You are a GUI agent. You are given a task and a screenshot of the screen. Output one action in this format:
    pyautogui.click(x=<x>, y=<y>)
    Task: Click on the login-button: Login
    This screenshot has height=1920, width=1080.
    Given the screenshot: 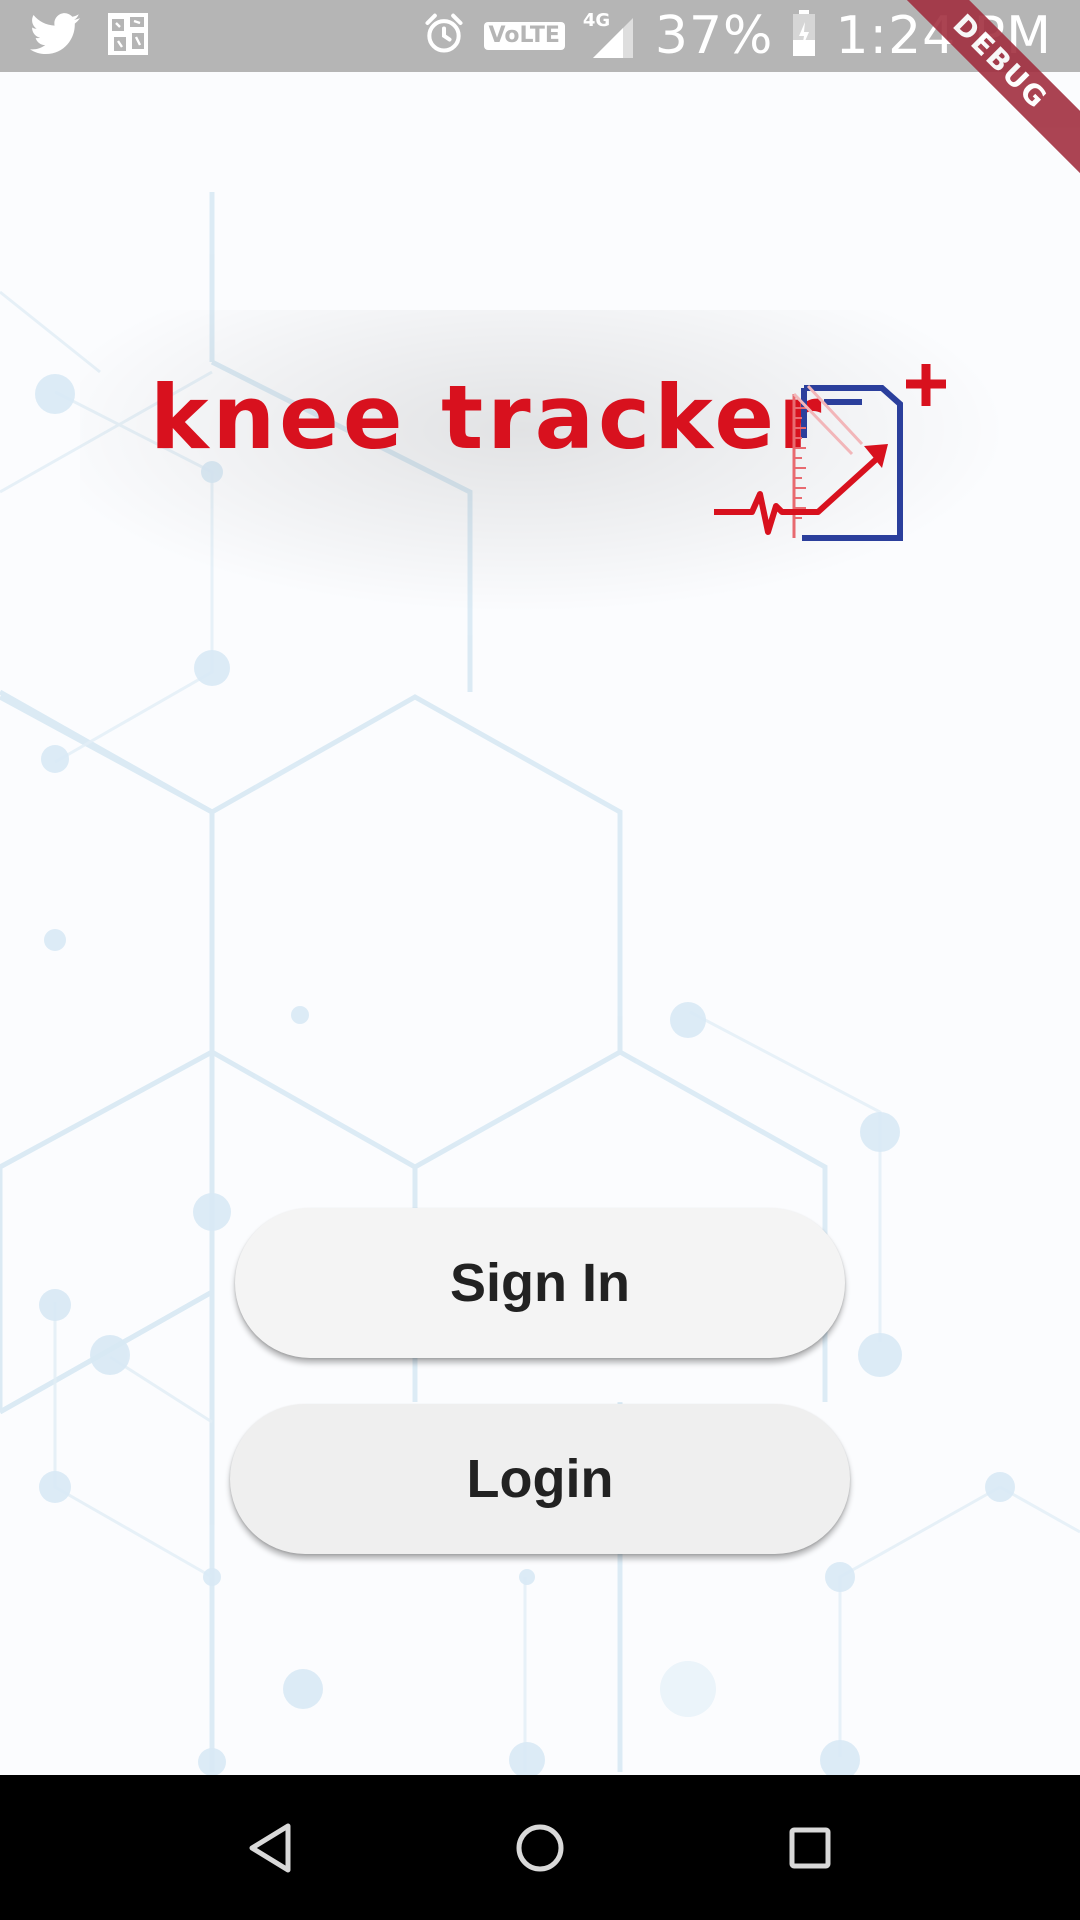 What is the action you would take?
    pyautogui.click(x=540, y=1479)
    